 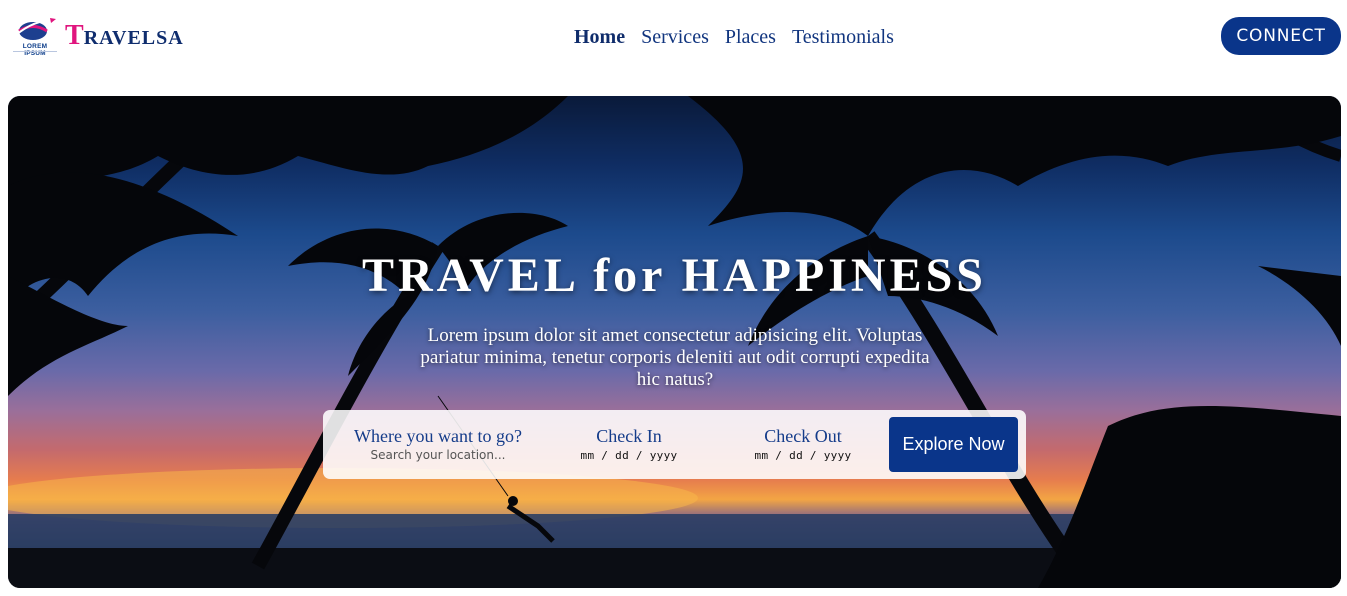 I want to click on checkin-date-input: mm / dd / yyyy, so click(x=629, y=455).